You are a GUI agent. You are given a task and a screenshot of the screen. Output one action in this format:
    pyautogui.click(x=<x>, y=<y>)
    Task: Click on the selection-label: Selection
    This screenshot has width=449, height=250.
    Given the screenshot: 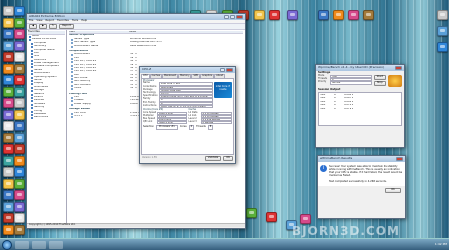 What is the action you would take?
    pyautogui.click(x=149, y=127)
    